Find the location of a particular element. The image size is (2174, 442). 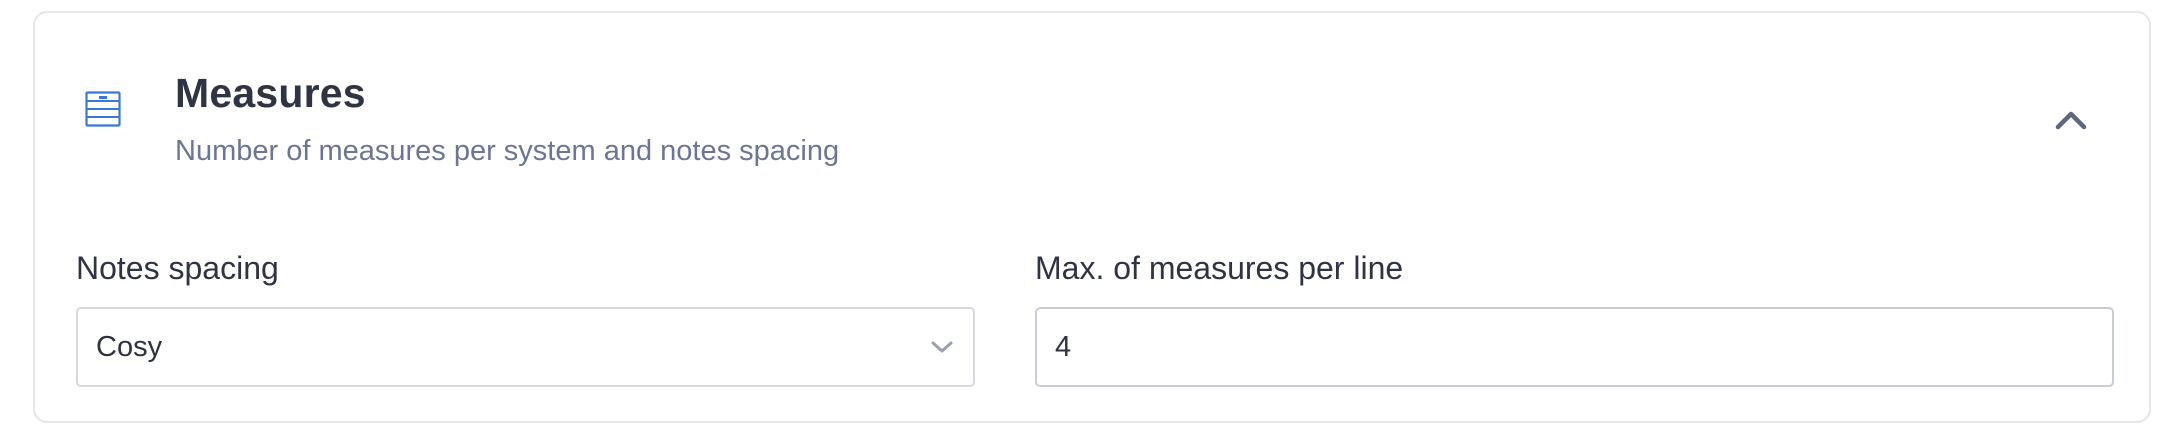

notes-spacing-label: Notes spacing is located at coordinates (177, 268).